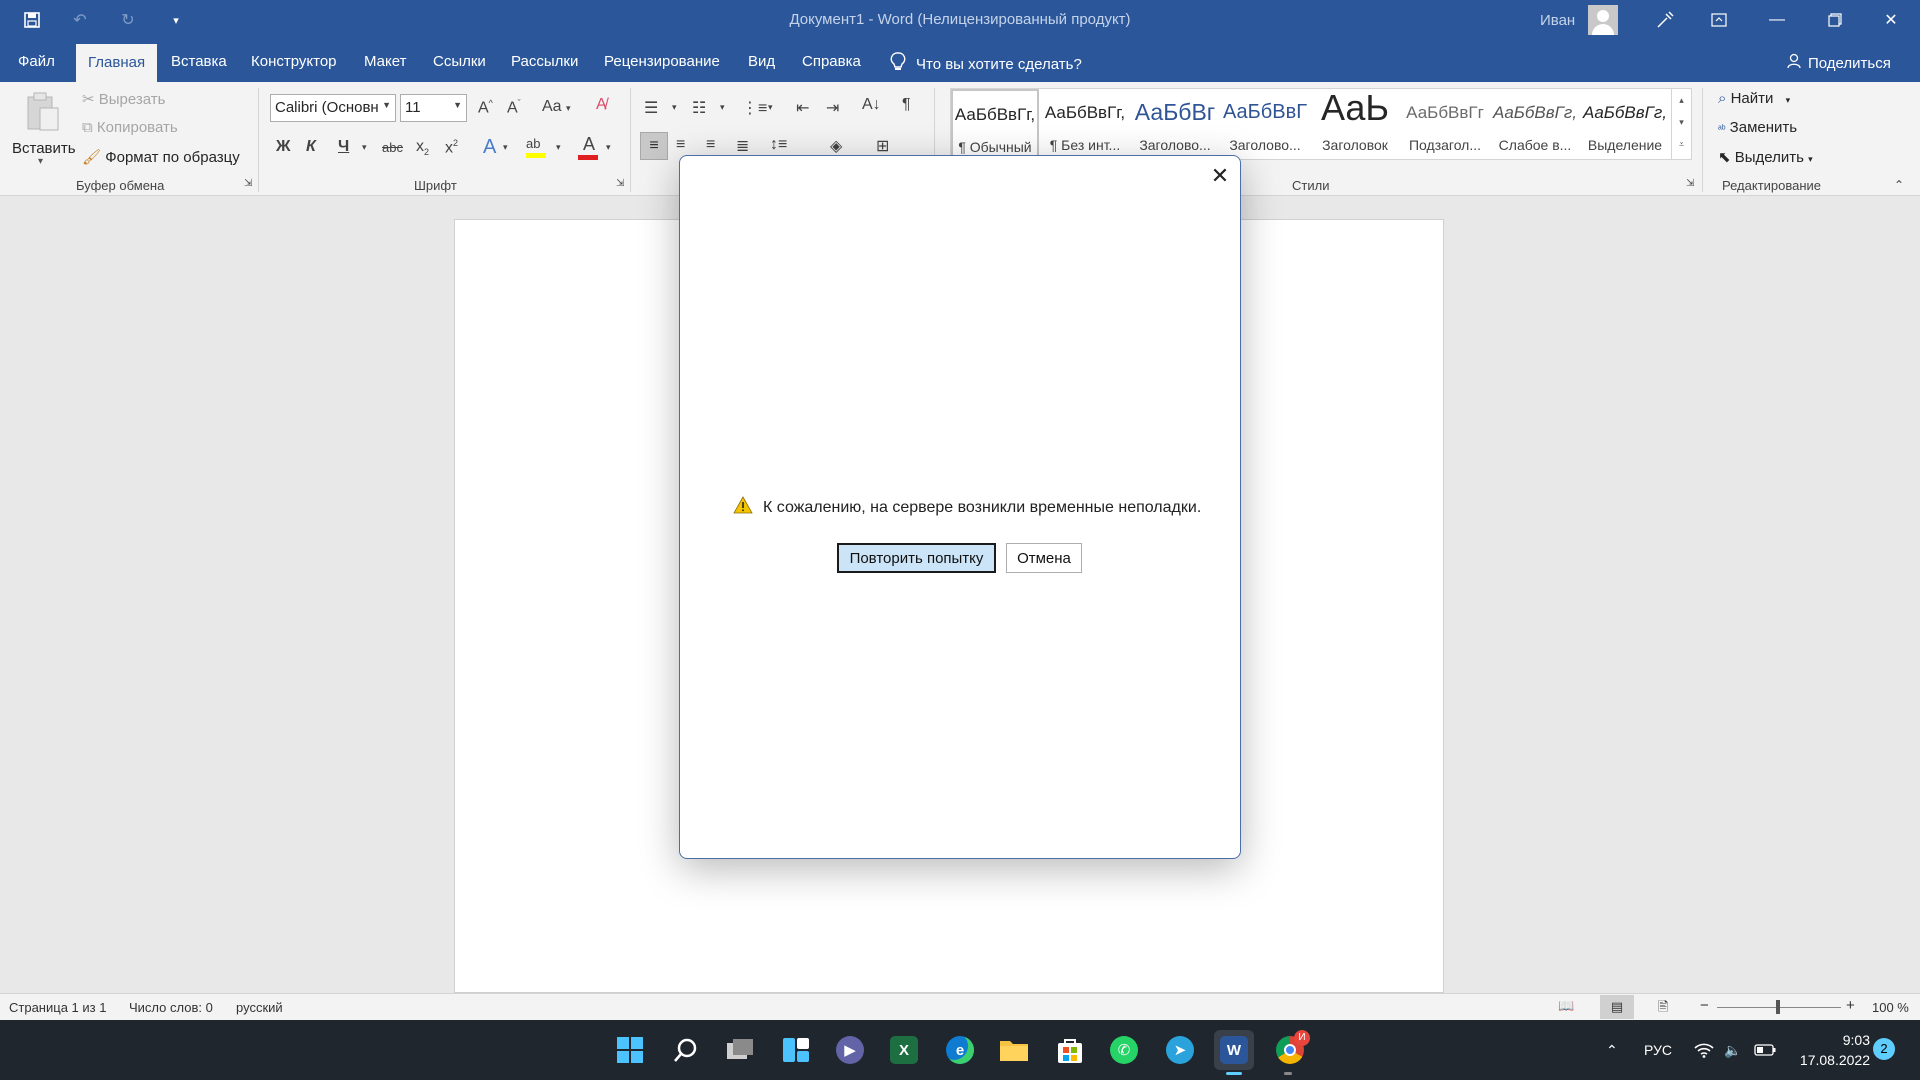 The height and width of the screenshot is (1080, 1920). I want to click on zoom-in-icon: +, so click(1850, 1005).